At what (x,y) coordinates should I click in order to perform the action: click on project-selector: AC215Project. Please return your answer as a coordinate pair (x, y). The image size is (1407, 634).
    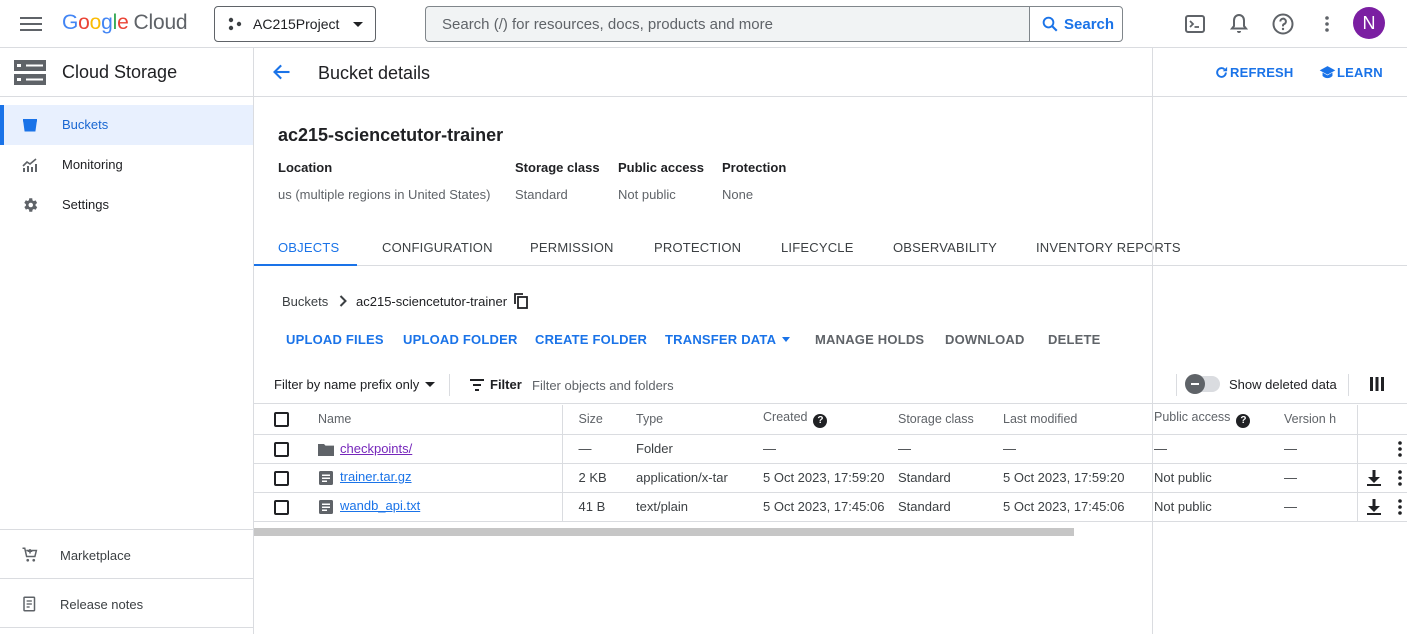
    Looking at the image, I should click on (295, 24).